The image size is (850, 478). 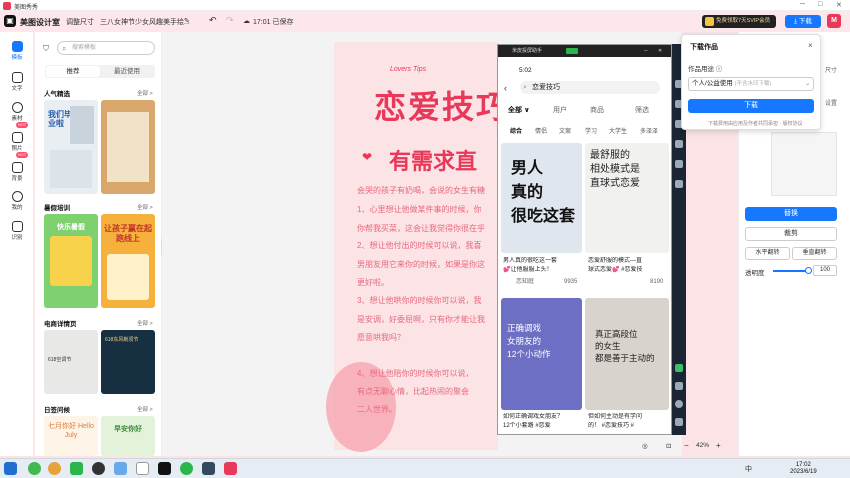 What do you see at coordinates (590, 87) in the screenshot?
I see `phone-search-input: 恋爱技巧 ⌕` at bounding box center [590, 87].